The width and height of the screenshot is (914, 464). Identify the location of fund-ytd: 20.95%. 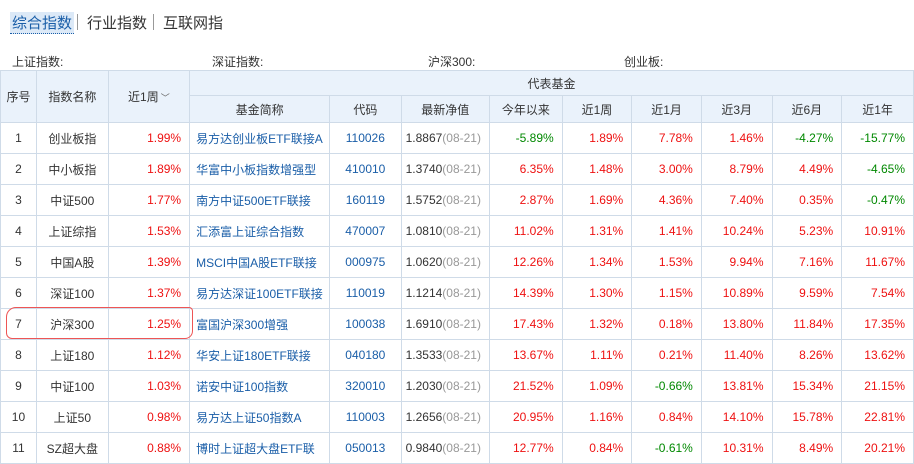
(525, 417).